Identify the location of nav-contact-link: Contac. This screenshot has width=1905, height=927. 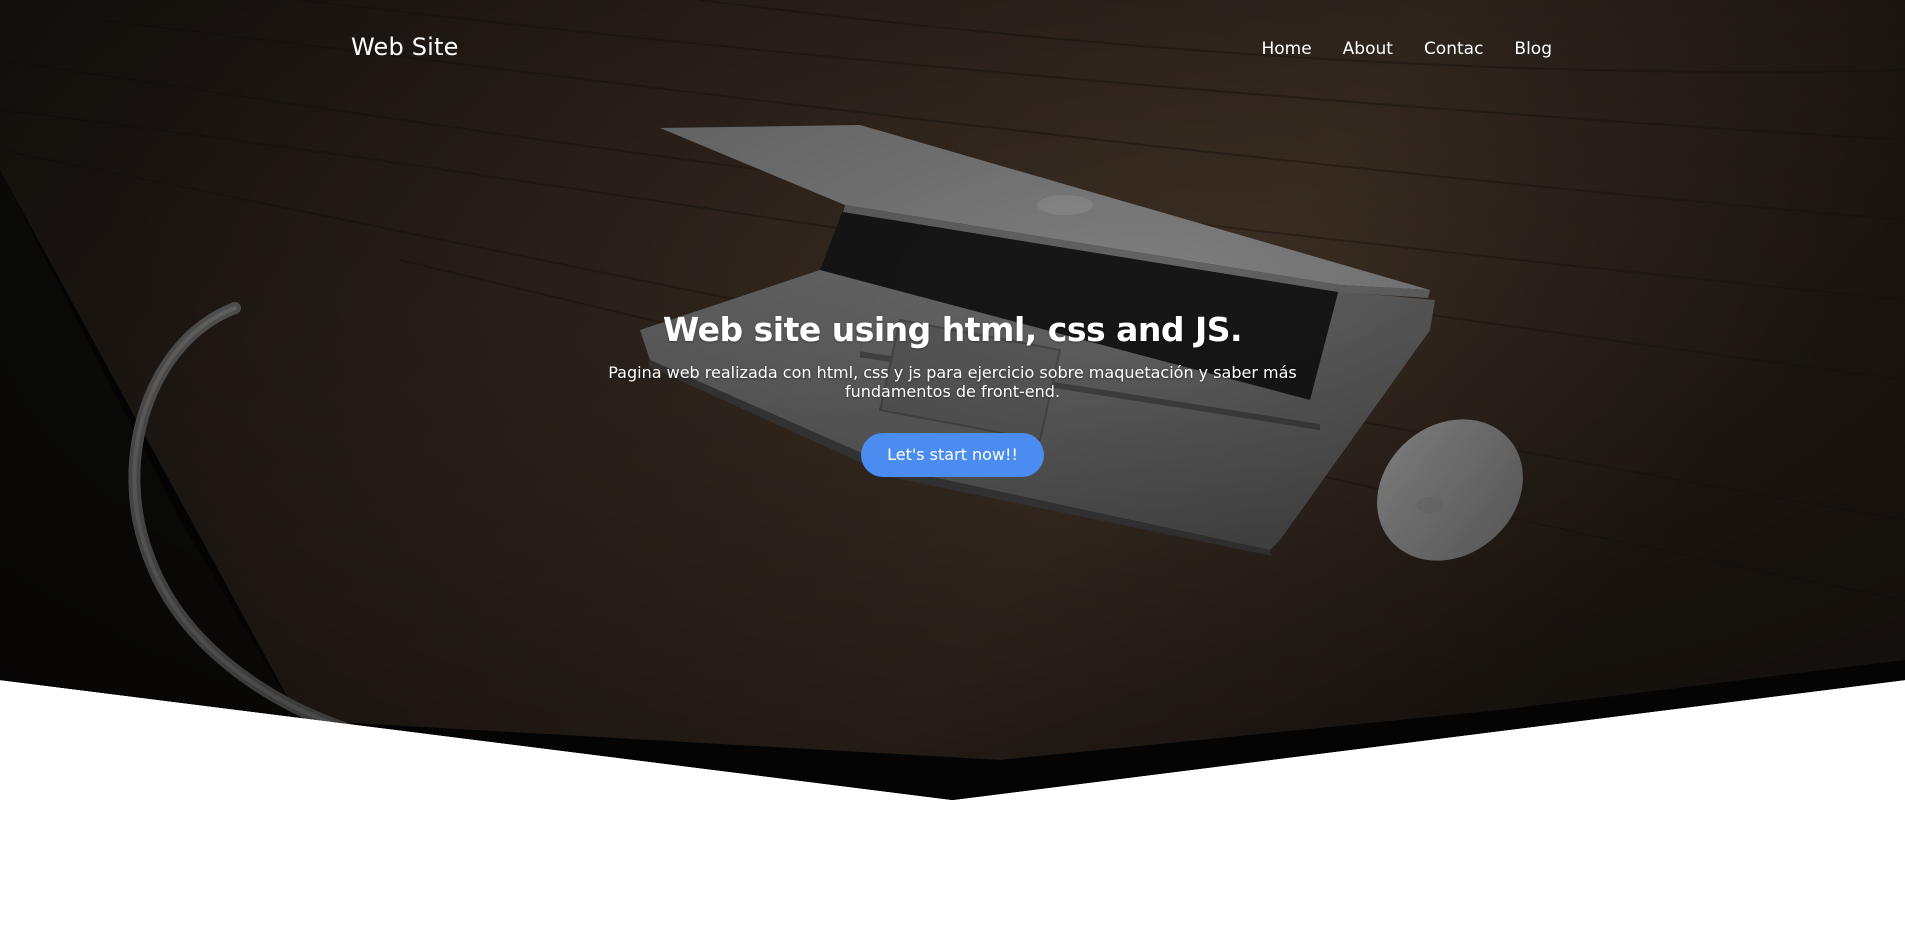
(1453, 49).